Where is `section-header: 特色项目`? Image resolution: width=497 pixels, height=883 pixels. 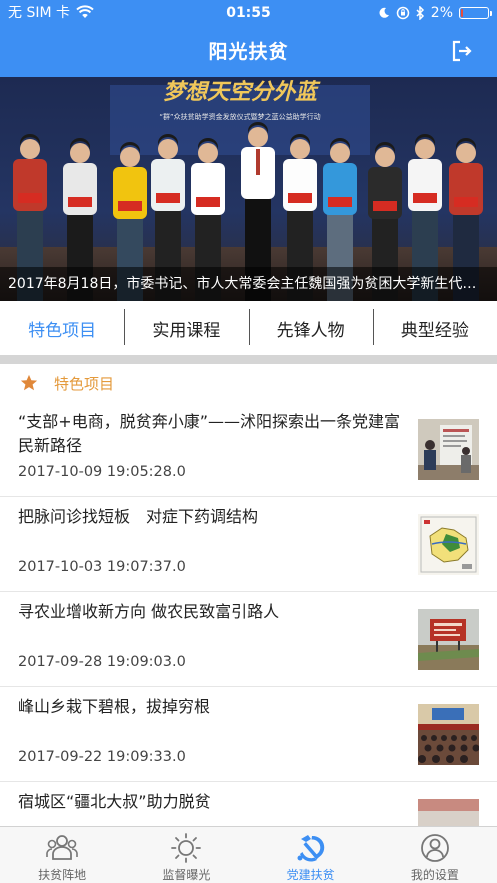
section-header: 特色项目 is located at coordinates (248, 383).